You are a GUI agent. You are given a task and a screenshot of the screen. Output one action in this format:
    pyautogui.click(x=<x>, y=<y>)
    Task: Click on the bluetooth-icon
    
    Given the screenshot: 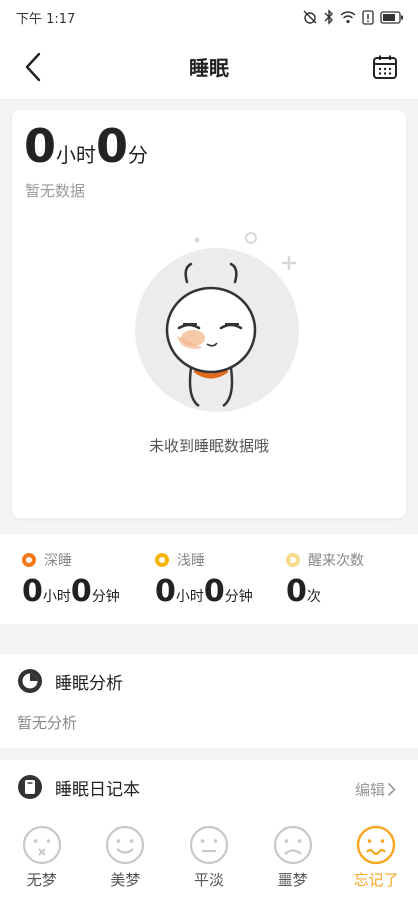 What is the action you would take?
    pyautogui.click(x=329, y=17)
    